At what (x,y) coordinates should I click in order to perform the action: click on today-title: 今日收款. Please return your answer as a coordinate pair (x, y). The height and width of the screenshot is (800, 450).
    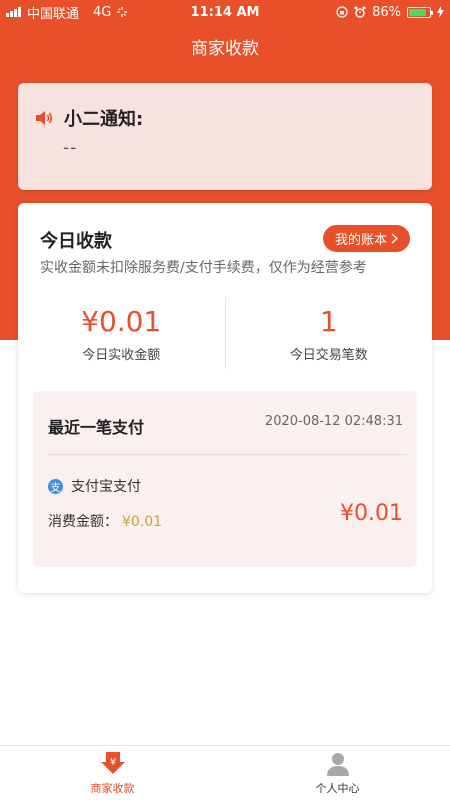
    Looking at the image, I should click on (76, 241).